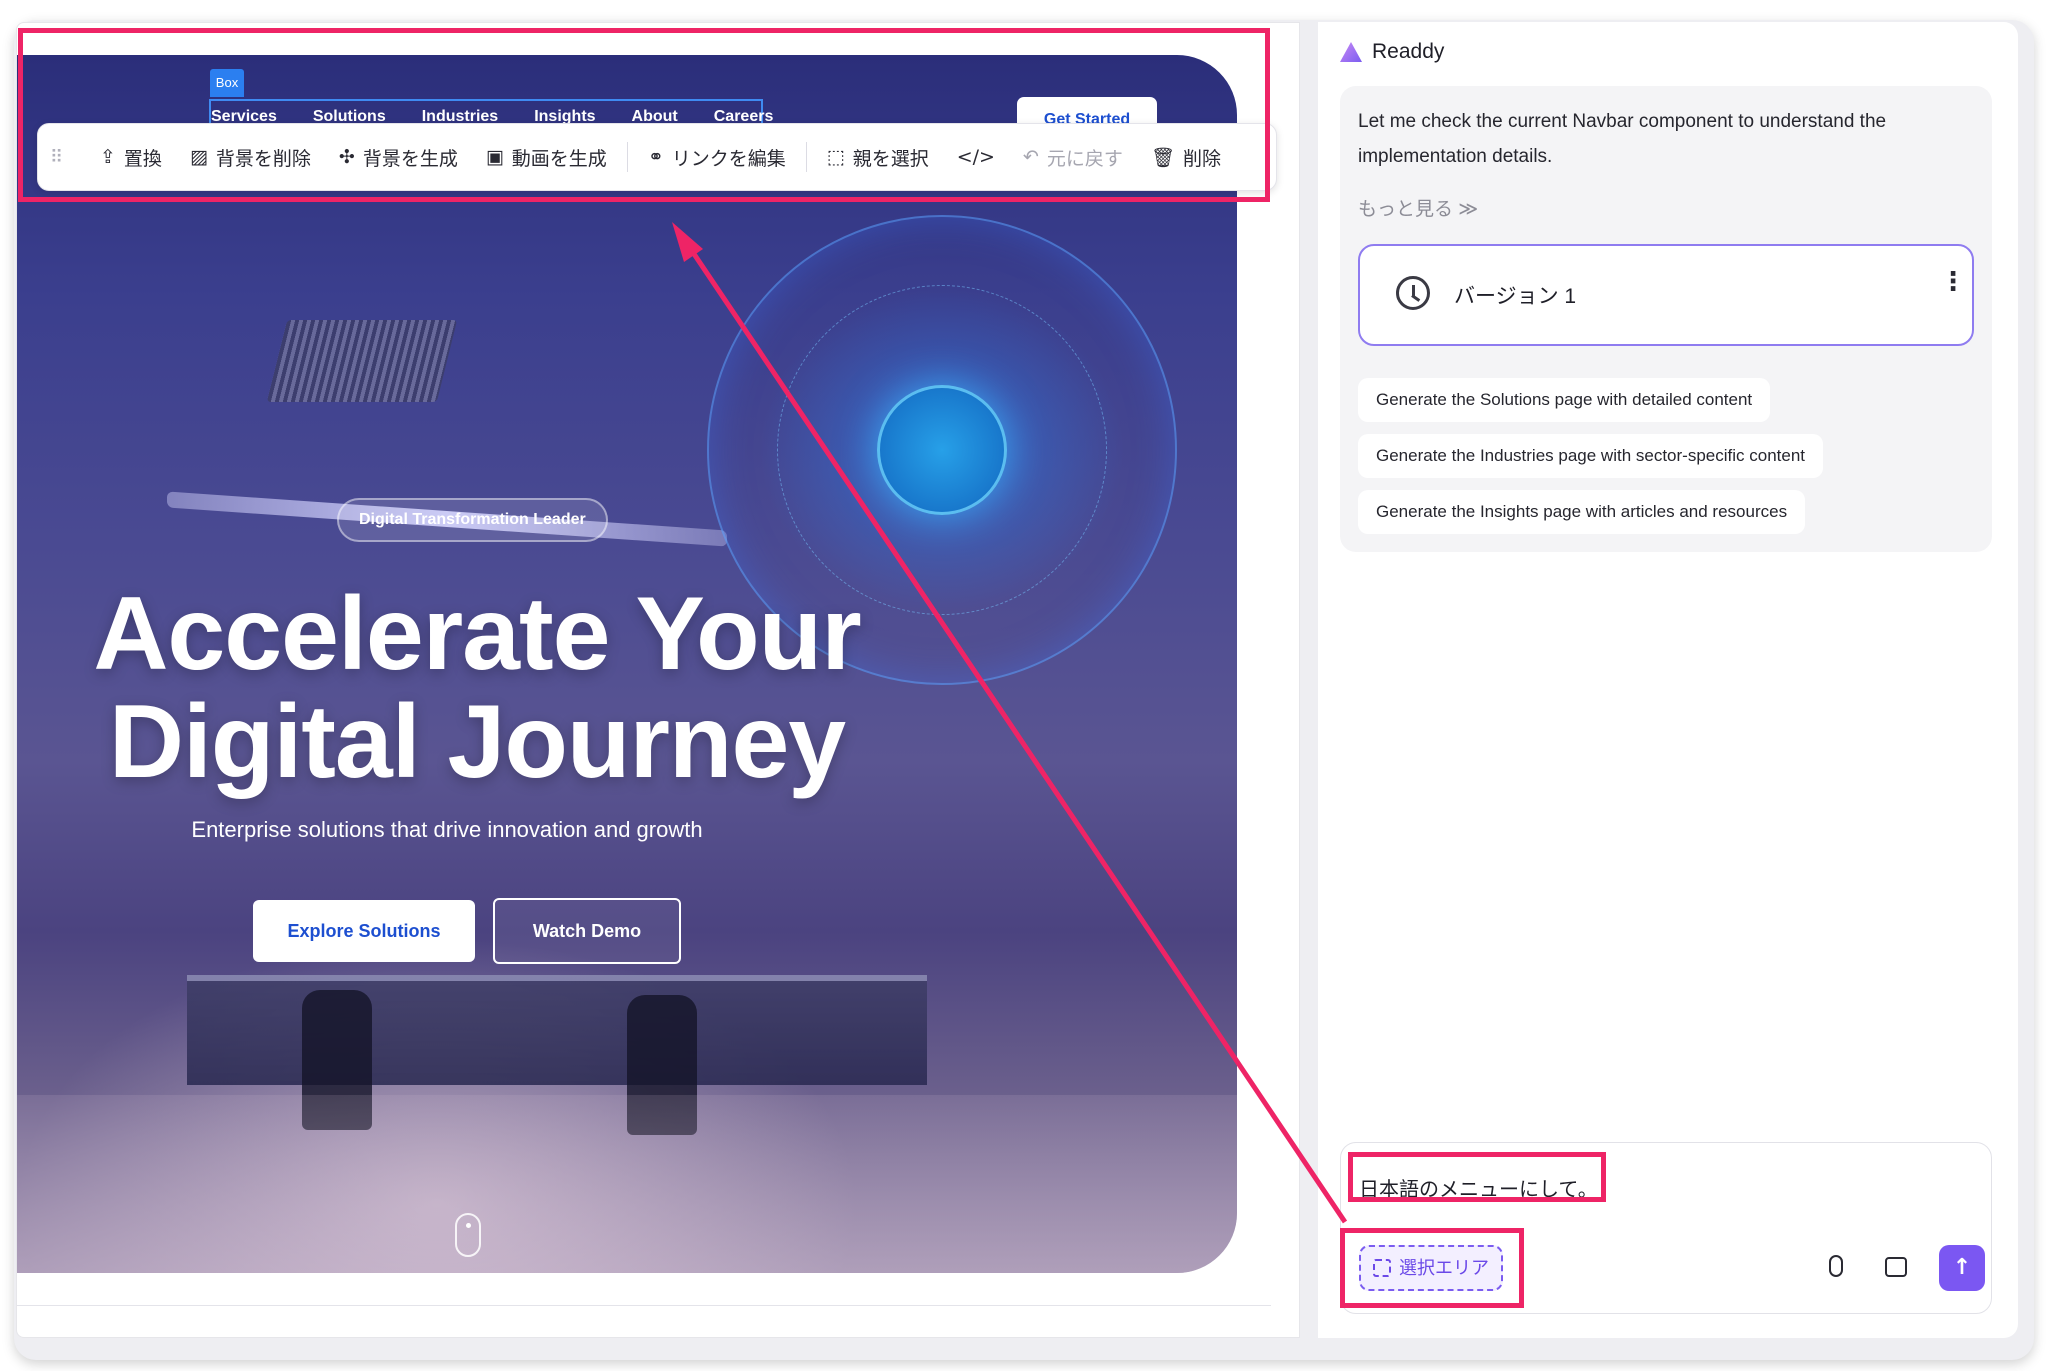 This screenshot has width=2048, height=1371. Describe the element at coordinates (364, 931) in the screenshot. I see `explore-solutions-button: Explore Solutions` at that location.